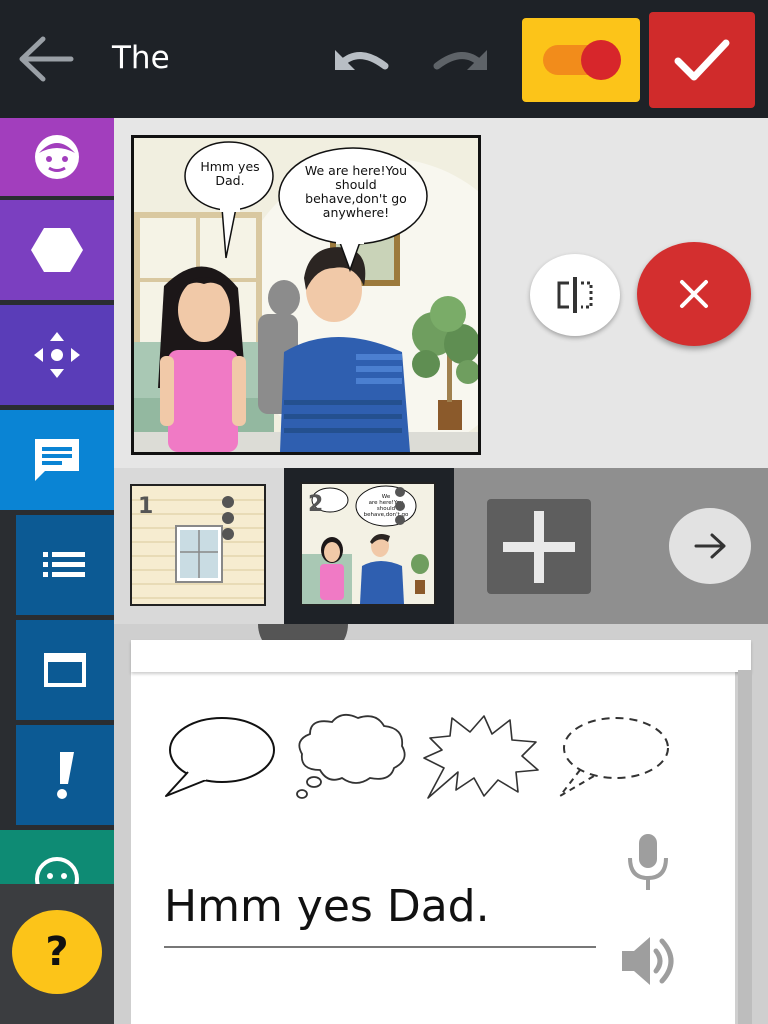 This screenshot has width=768, height=1024. Describe the element at coordinates (57, 952) in the screenshot. I see `help-button: ?` at that location.